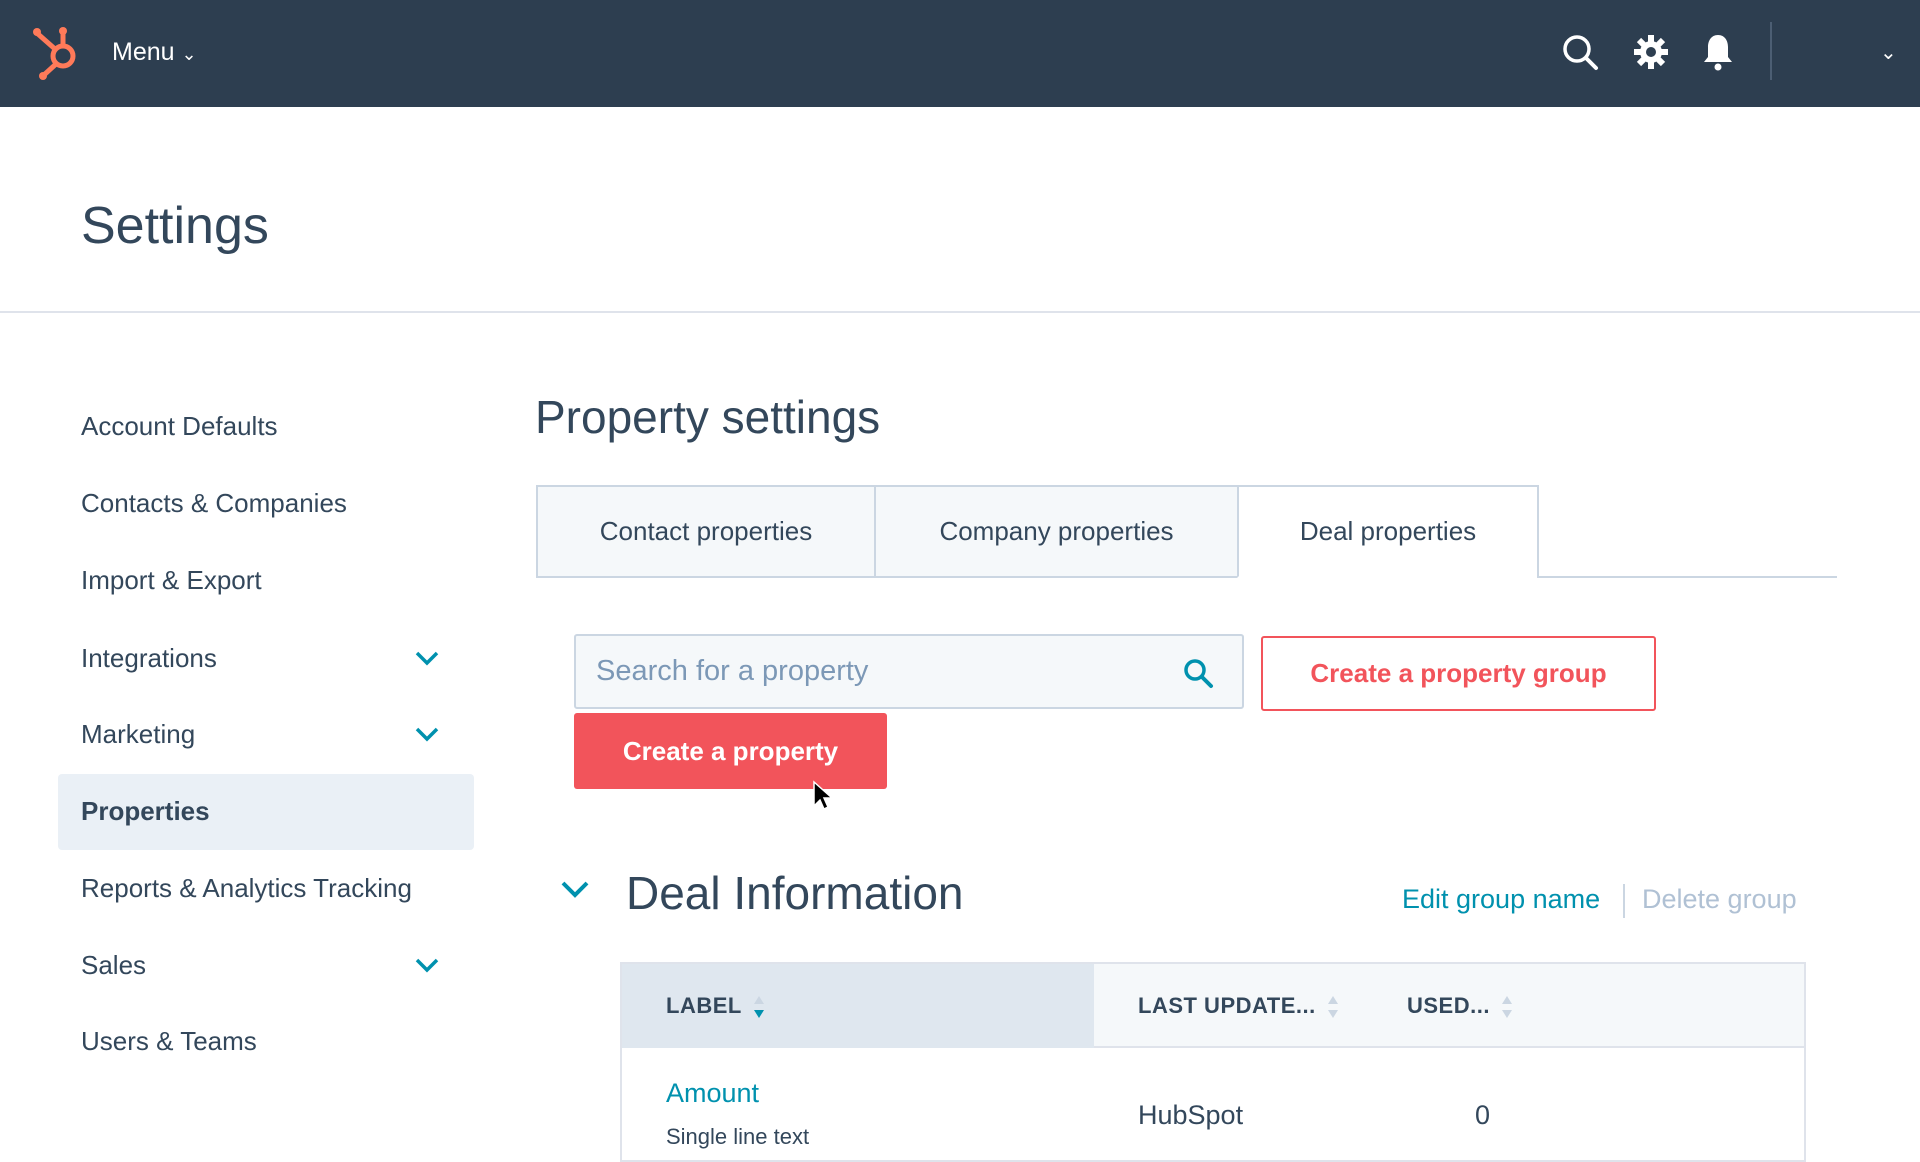  Describe the element at coordinates (261, 734) in the screenshot. I see `sidebar-item-marketing: Marketing` at that location.